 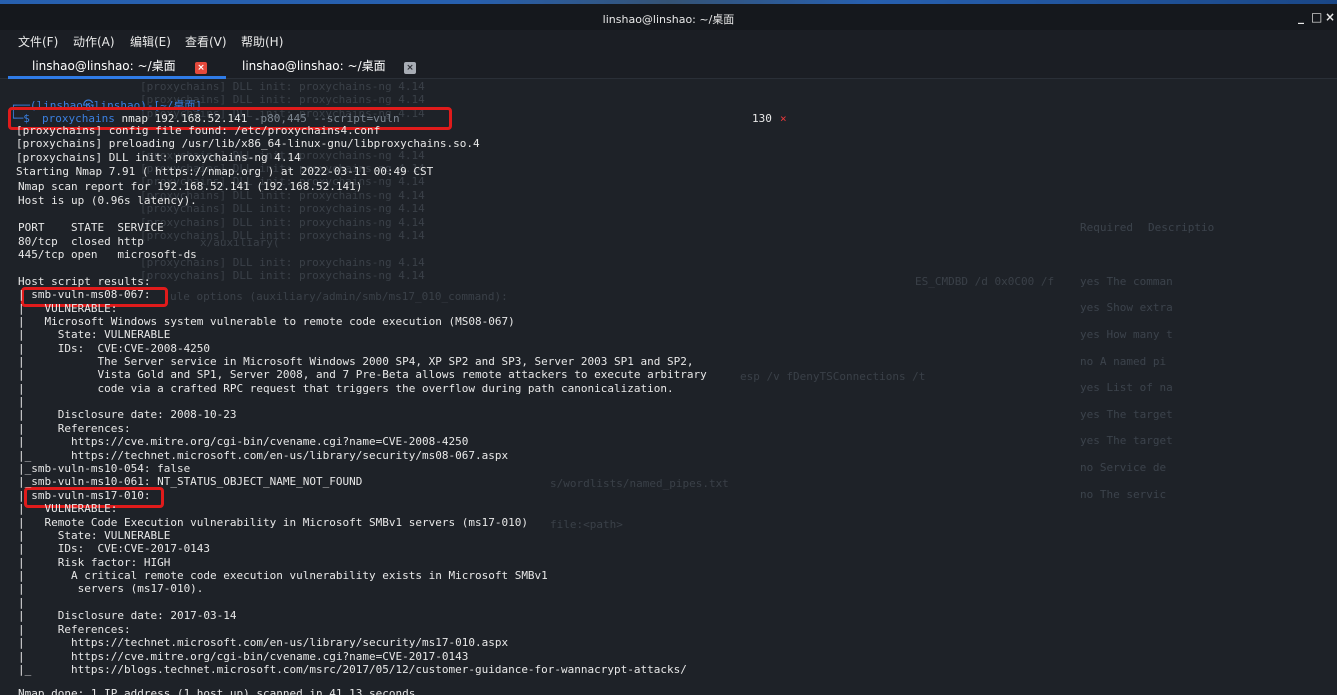 I want to click on menu-action: 动作(A), so click(x=94, y=41).